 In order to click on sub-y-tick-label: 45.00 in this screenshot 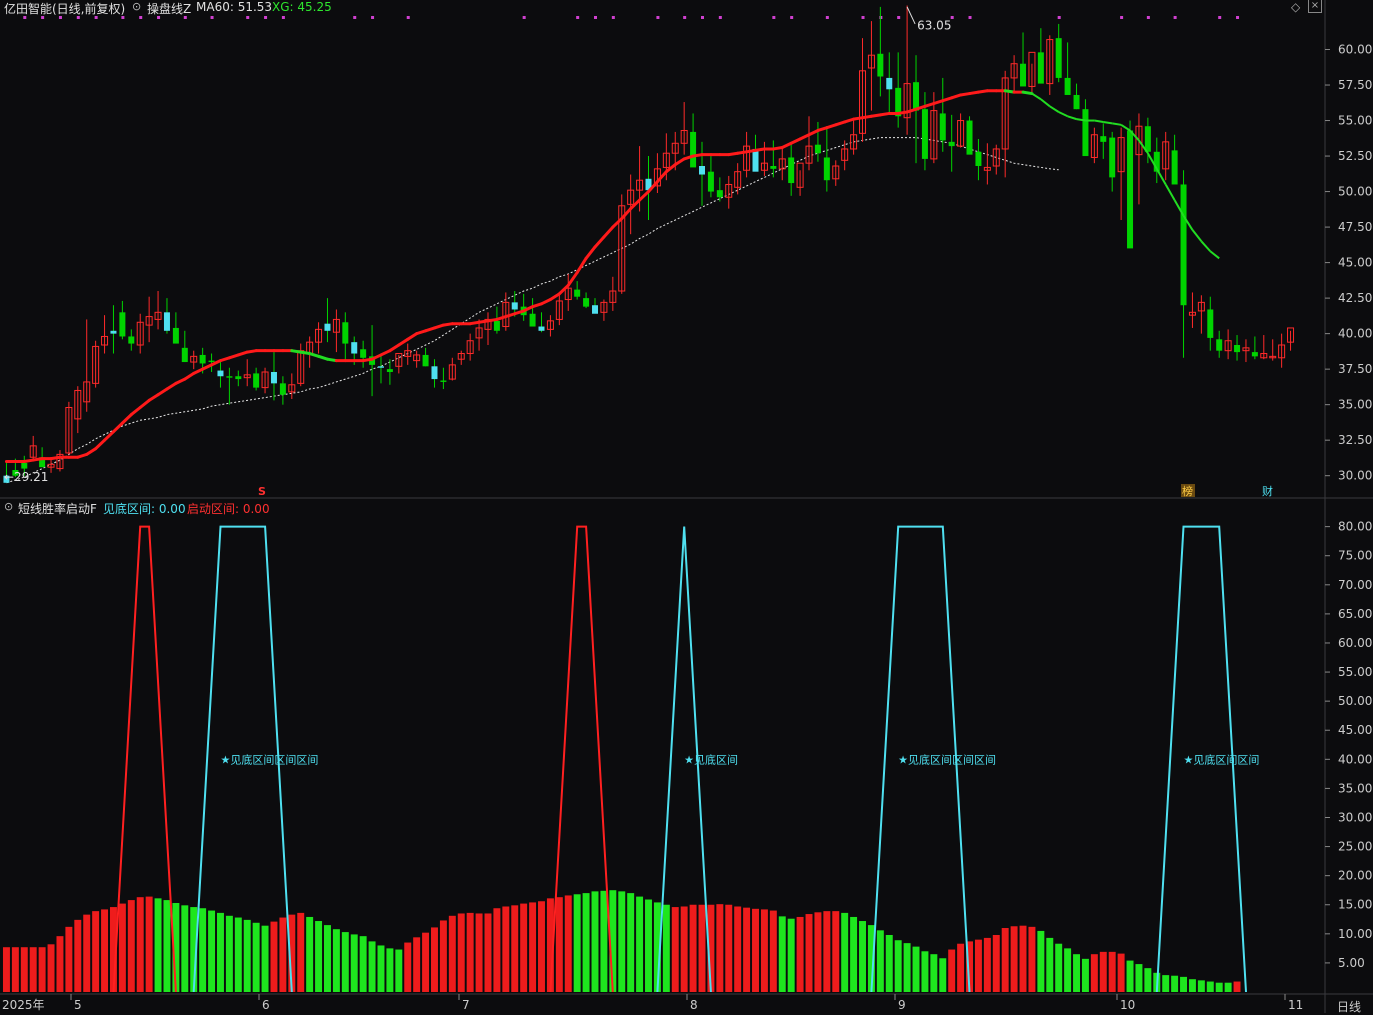, I will do `click(1355, 730)`.